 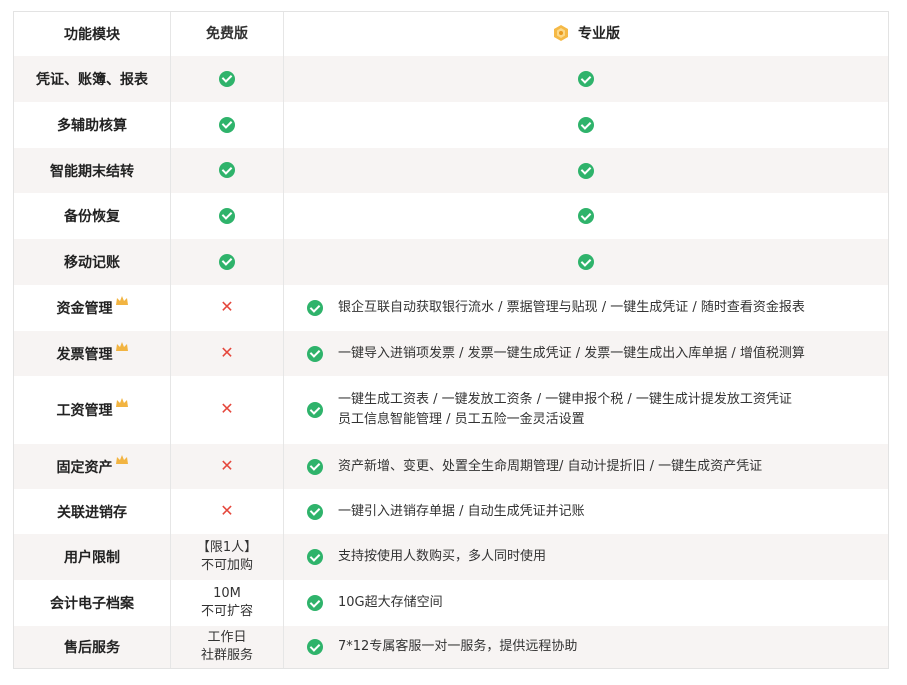 I want to click on row-name-cell: 发票管理, so click(x=92, y=353).